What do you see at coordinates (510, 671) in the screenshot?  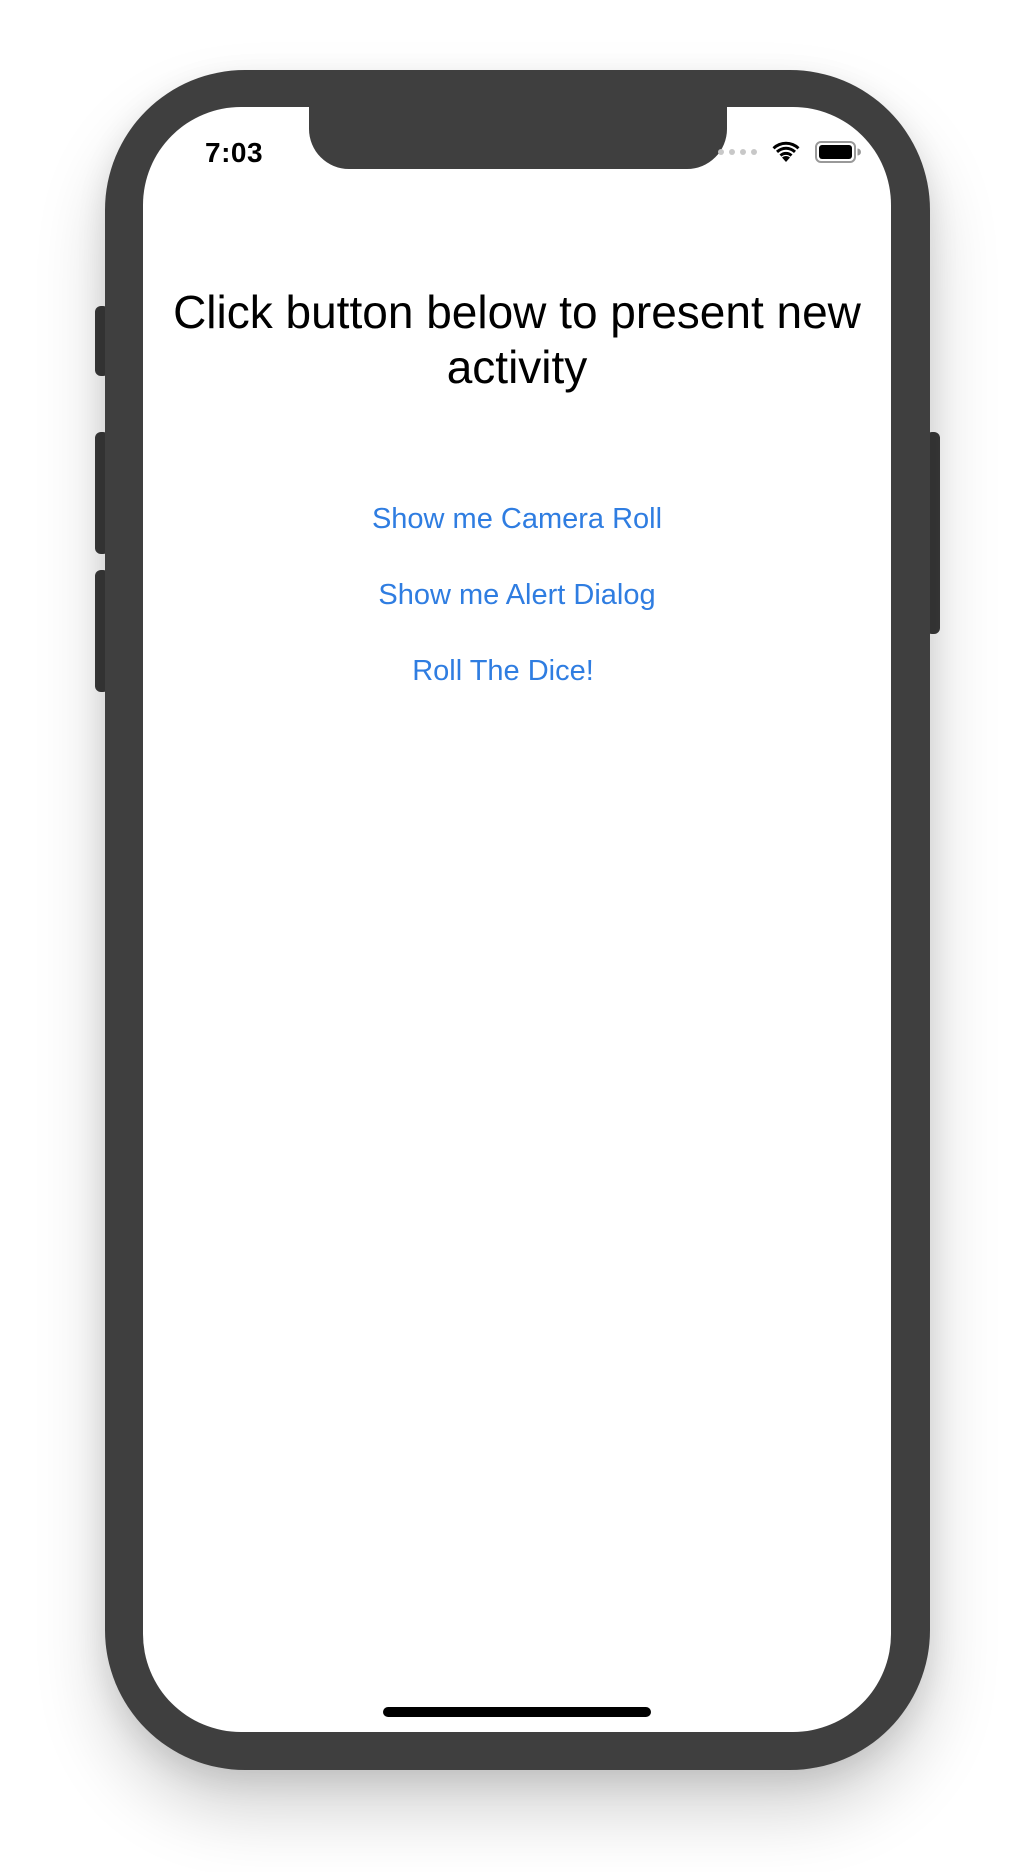 I see `roll-the-dice-button: Roll The Dice!` at bounding box center [510, 671].